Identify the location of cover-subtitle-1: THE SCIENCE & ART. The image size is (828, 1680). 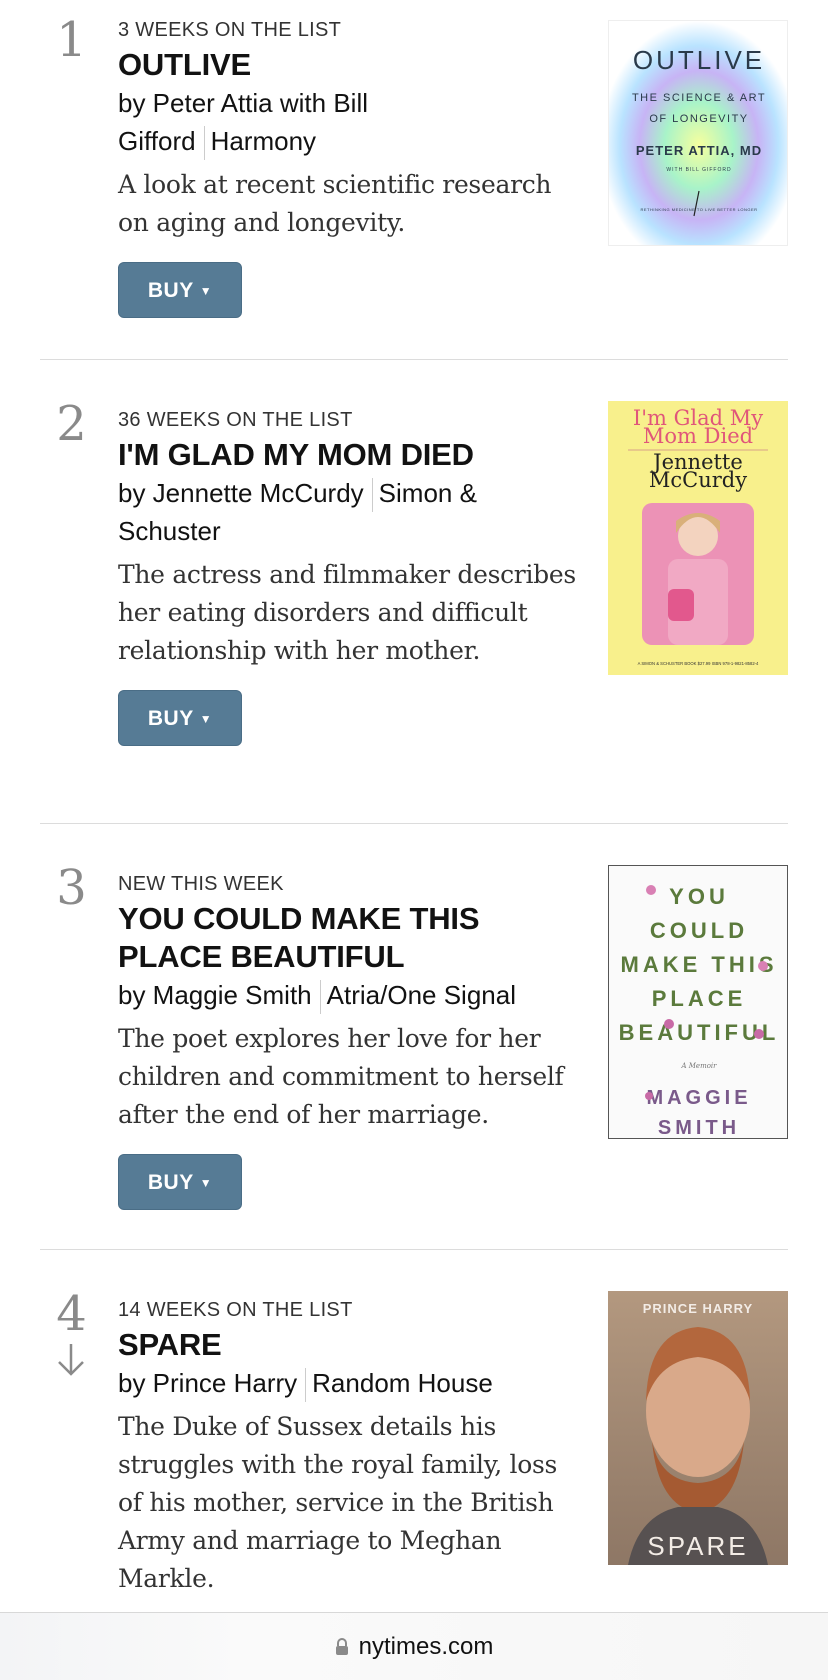
(699, 98).